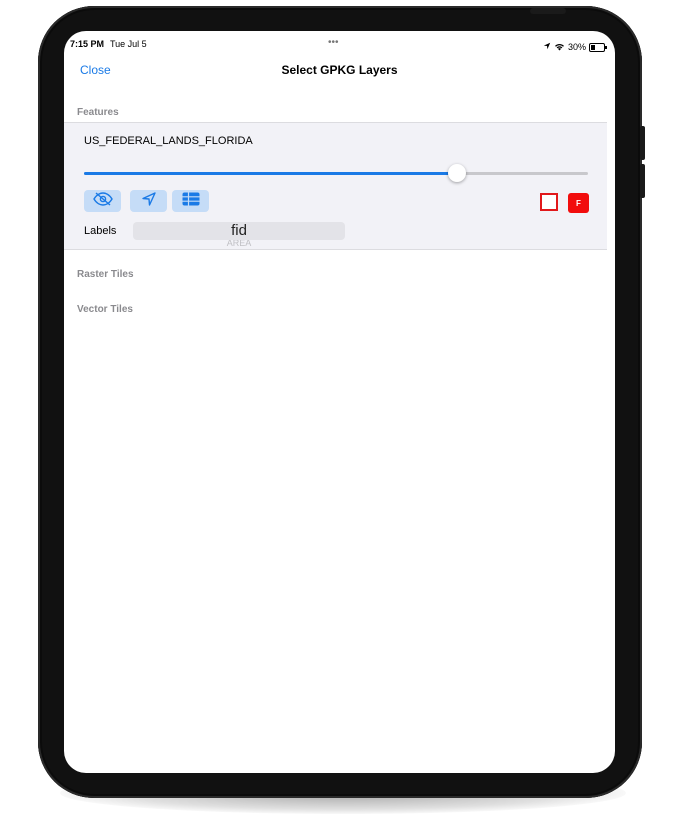 This screenshot has height=823, width=686. I want to click on labels-caption: Labels, so click(100, 231).